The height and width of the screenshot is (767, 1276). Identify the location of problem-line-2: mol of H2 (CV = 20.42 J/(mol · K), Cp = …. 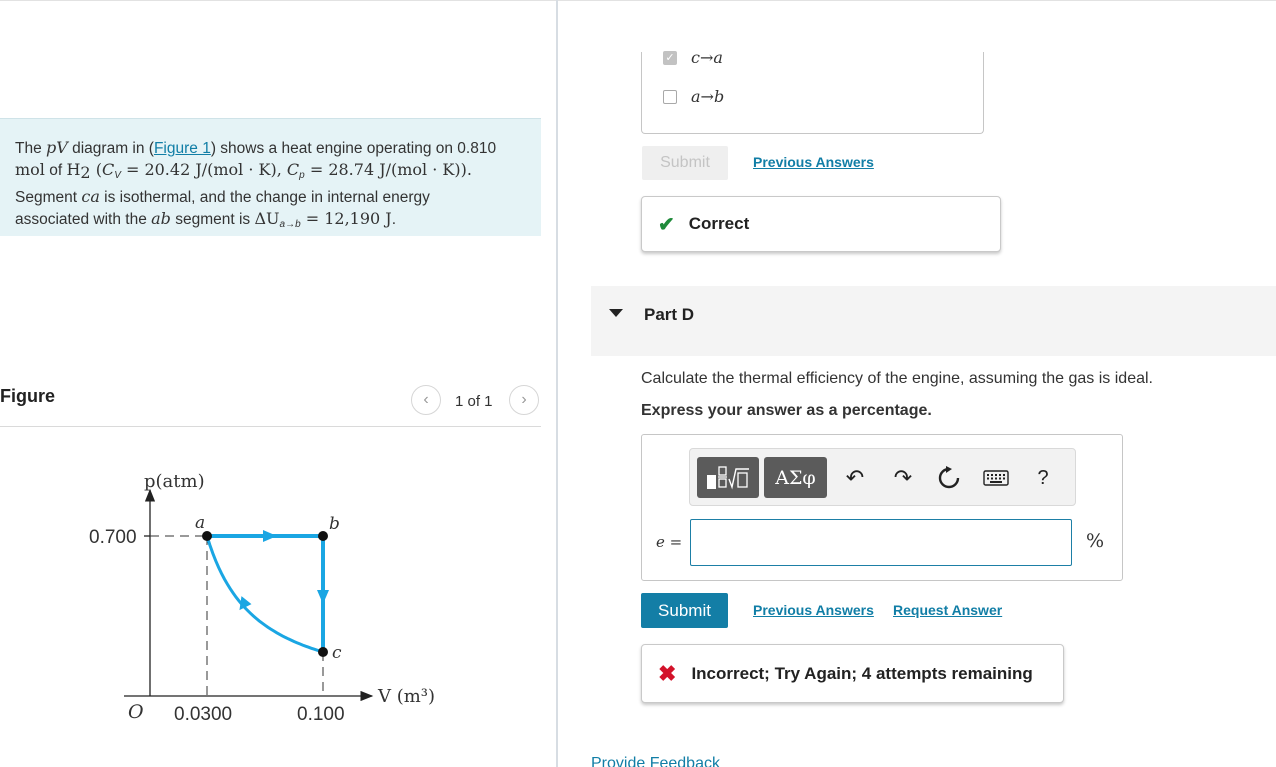
(243, 171).